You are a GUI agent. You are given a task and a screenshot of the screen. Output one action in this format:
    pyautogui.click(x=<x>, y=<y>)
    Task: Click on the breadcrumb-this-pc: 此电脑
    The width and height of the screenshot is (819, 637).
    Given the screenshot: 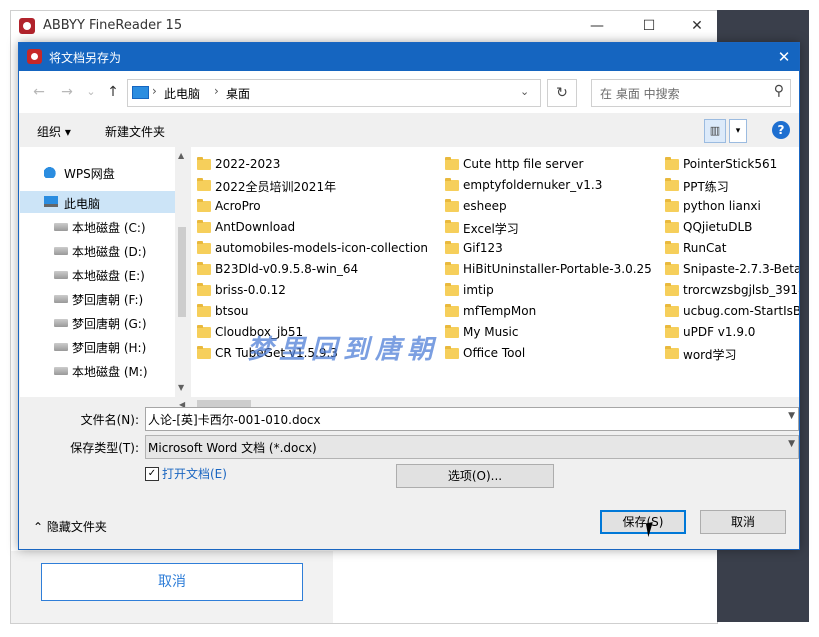 What is the action you would take?
    pyautogui.click(x=182, y=93)
    